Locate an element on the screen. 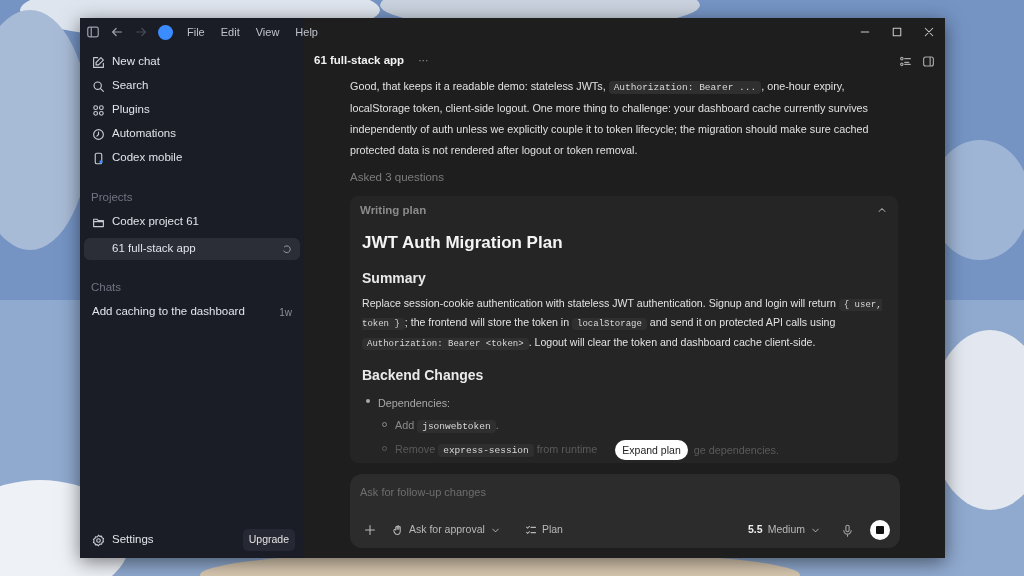  menu-item: View is located at coordinates (267, 32).